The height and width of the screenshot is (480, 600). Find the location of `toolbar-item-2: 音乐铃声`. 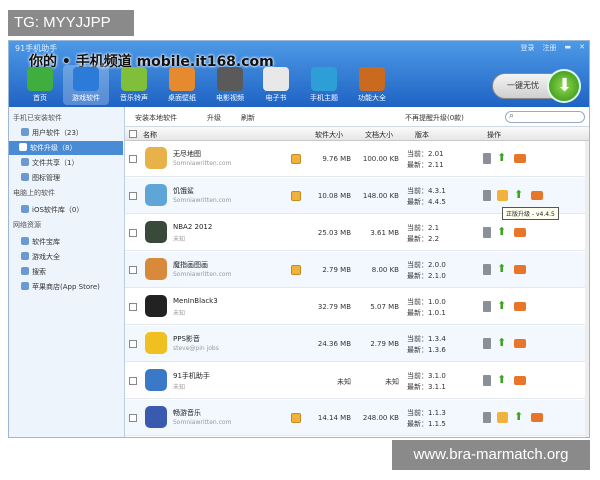

toolbar-item-2: 音乐铃声 is located at coordinates (134, 85).